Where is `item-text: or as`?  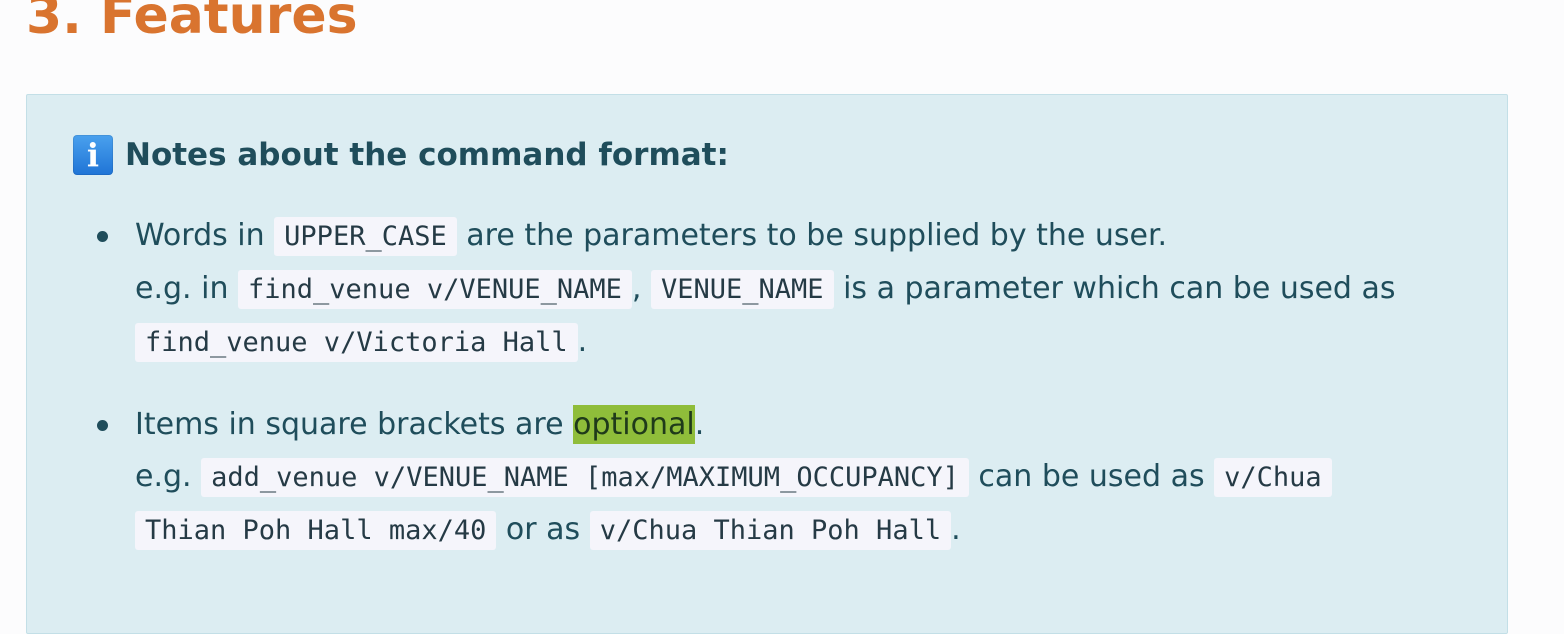 item-text: or as is located at coordinates (543, 529).